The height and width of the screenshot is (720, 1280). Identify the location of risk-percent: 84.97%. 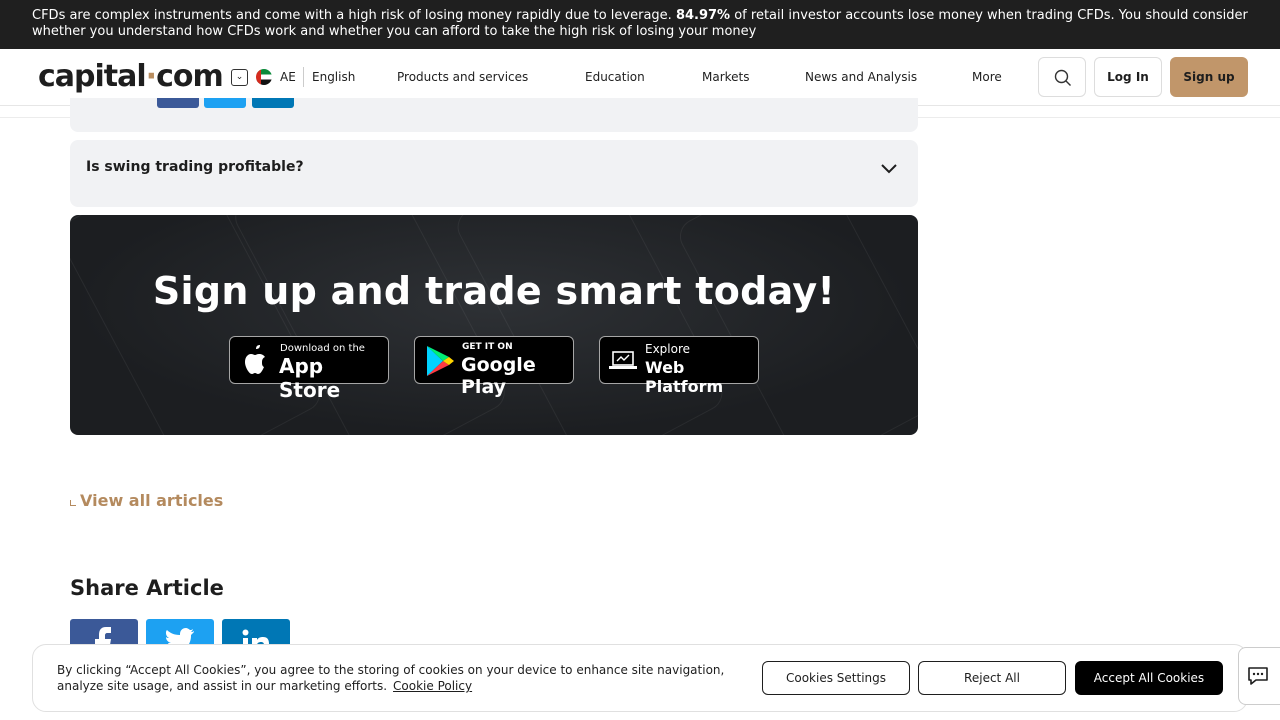
(703, 15).